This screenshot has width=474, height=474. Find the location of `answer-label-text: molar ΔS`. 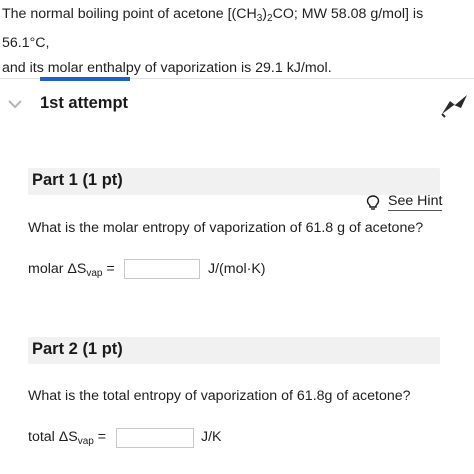

answer-label-text: molar ΔS is located at coordinates (57, 269).